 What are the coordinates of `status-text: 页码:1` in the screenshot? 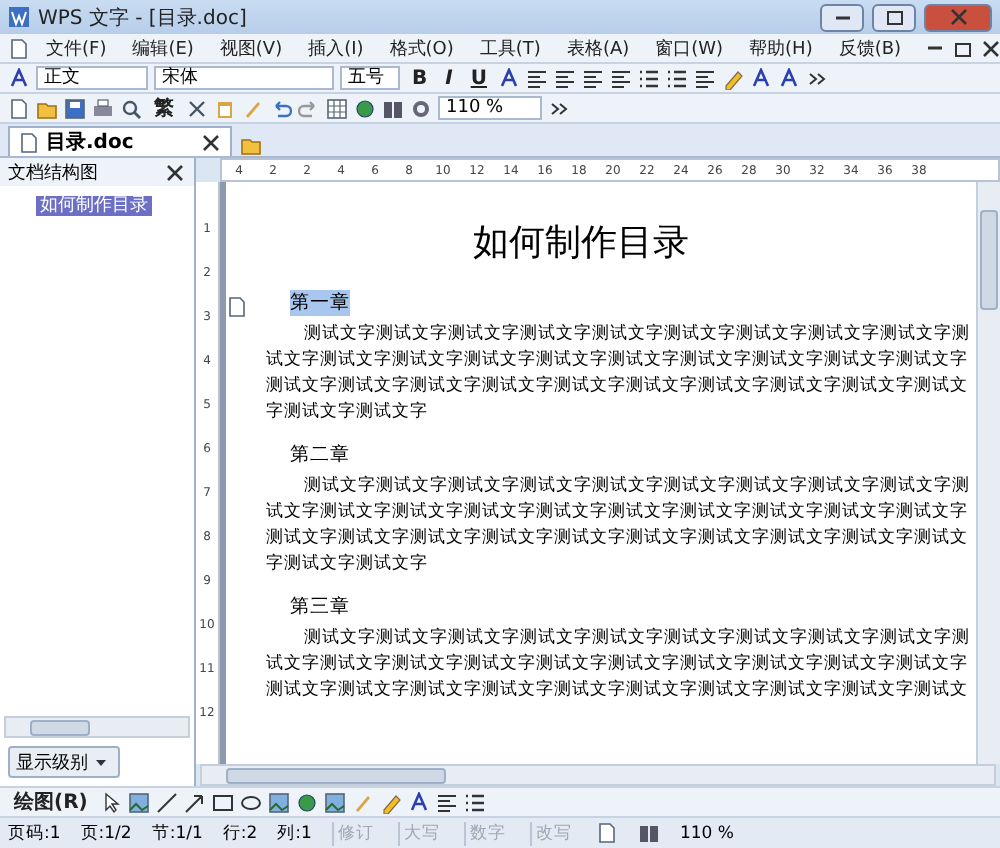 It's located at (34, 833).